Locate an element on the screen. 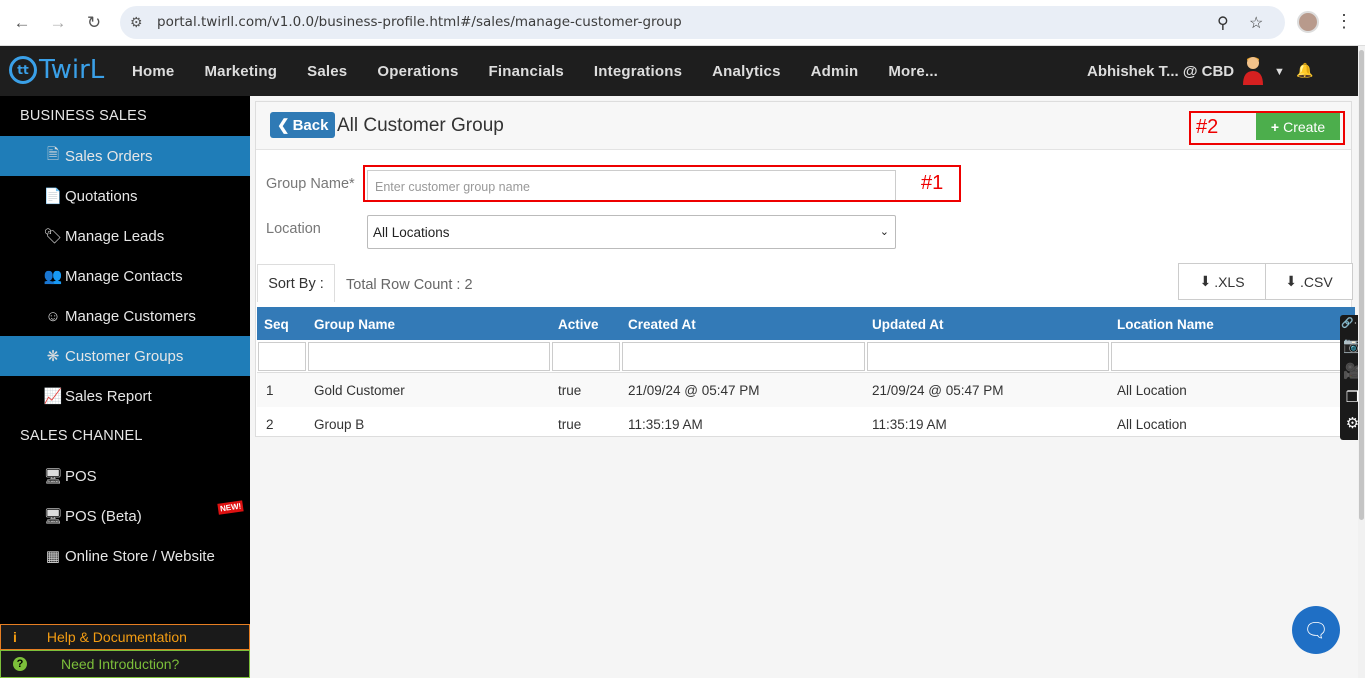 The width and height of the screenshot is (1365, 678). need-introduction-link: ? Need Introduction? is located at coordinates (125, 664).